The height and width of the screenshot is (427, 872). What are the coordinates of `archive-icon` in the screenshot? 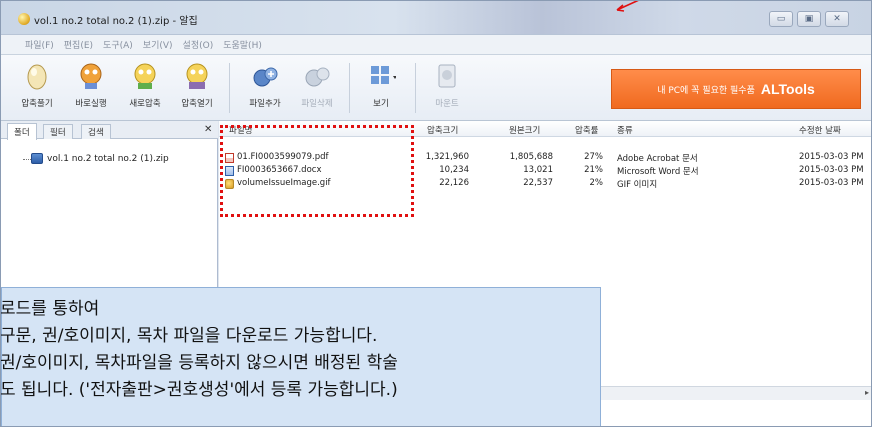 It's located at (37, 158).